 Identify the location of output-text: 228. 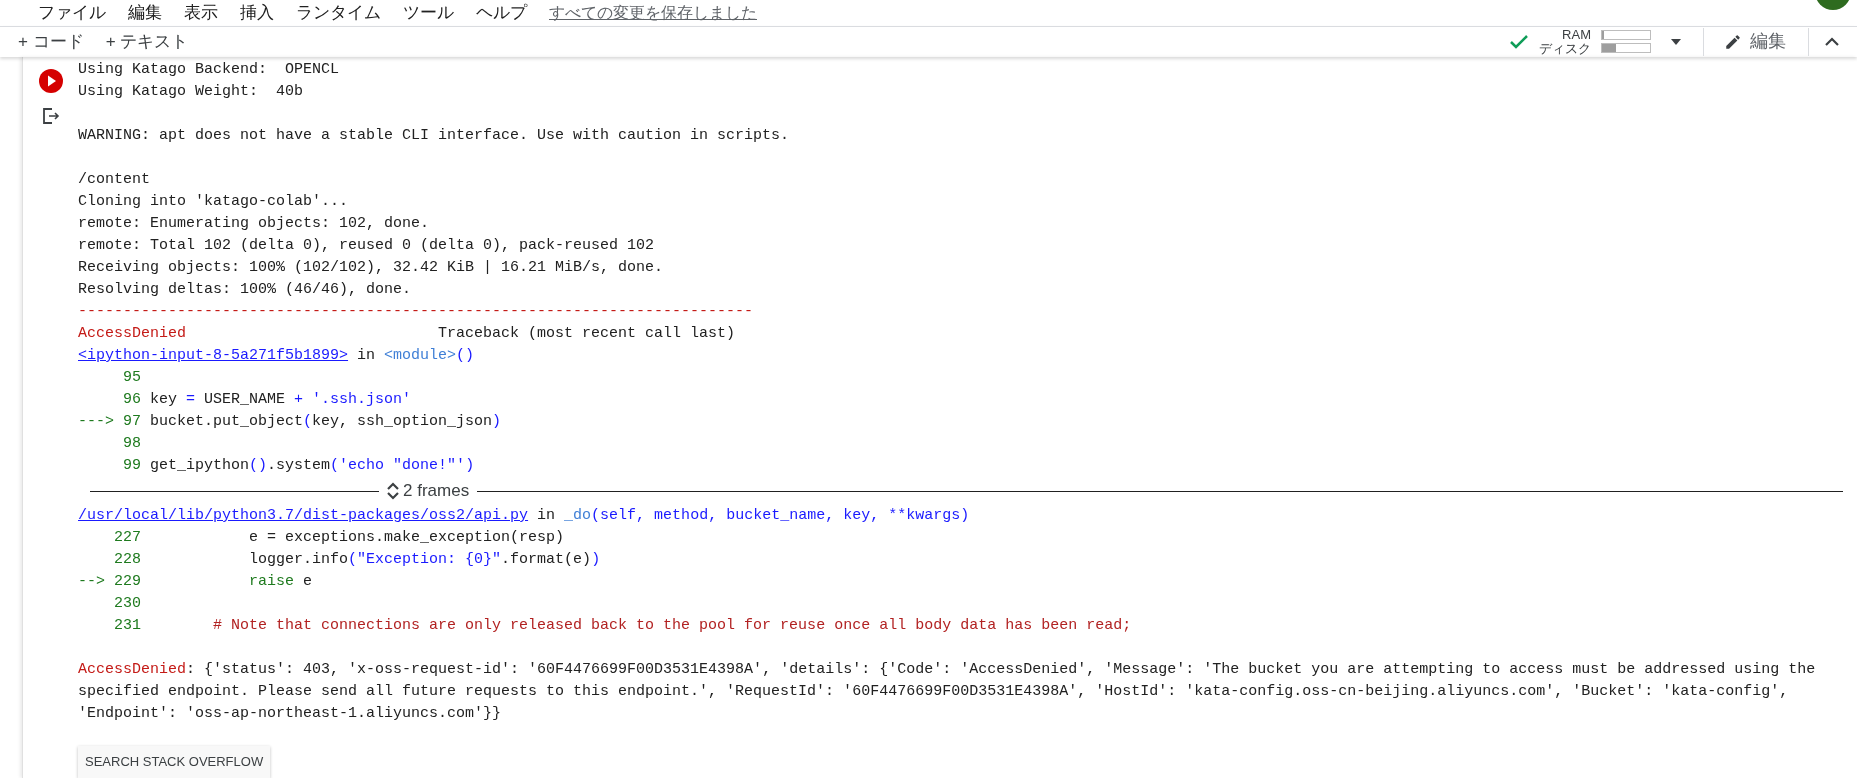
(127, 560).